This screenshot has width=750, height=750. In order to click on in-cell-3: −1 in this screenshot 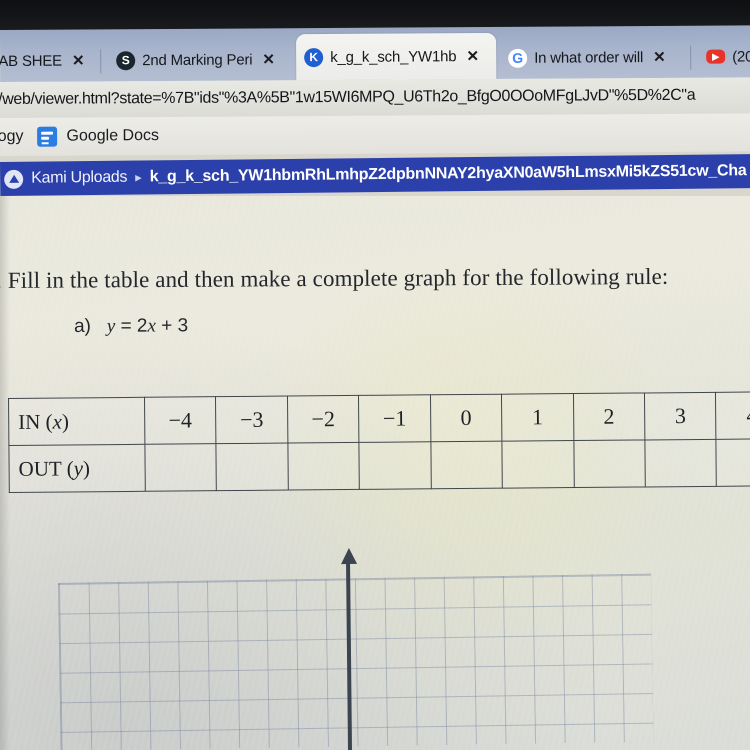, I will do `click(394, 418)`.